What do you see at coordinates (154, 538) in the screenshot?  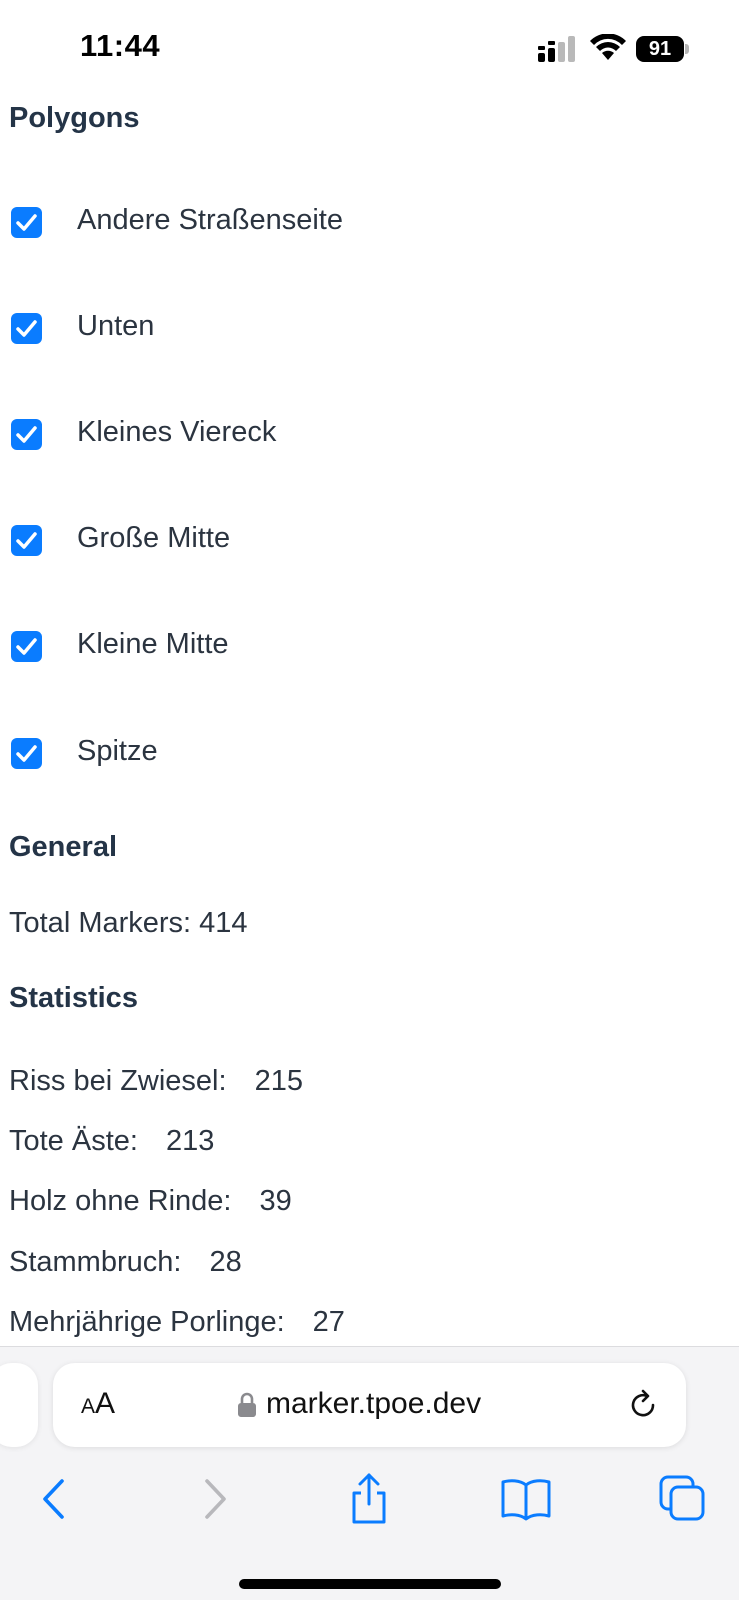 I see `polygon-item-label: Große Mitte` at bounding box center [154, 538].